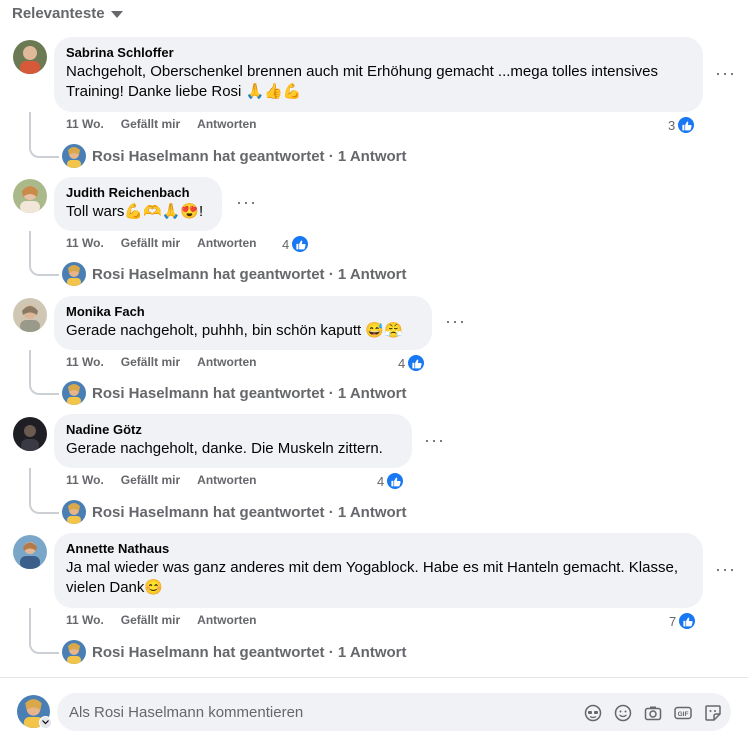 The width and height of the screenshot is (748, 749). What do you see at coordinates (378, 549) in the screenshot?
I see `comment-author: Annette Nathaus` at bounding box center [378, 549].